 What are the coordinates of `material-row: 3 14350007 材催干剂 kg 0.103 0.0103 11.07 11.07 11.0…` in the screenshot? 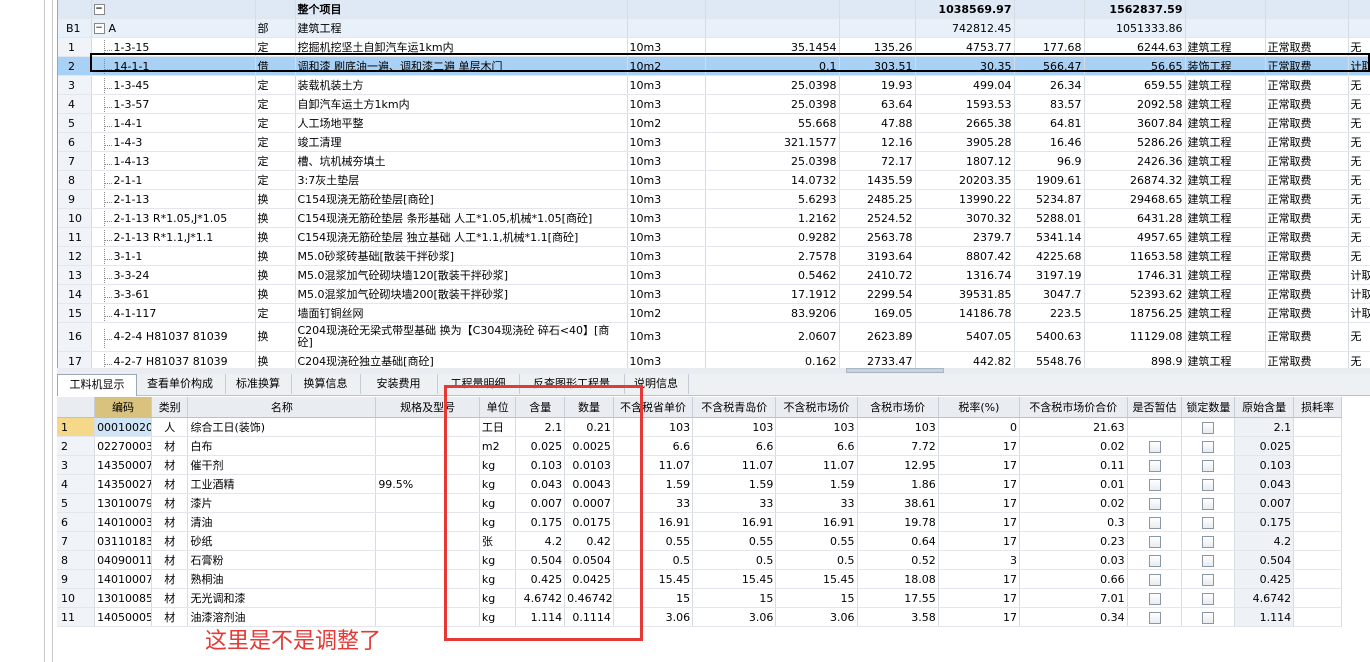 It's located at (699, 465).